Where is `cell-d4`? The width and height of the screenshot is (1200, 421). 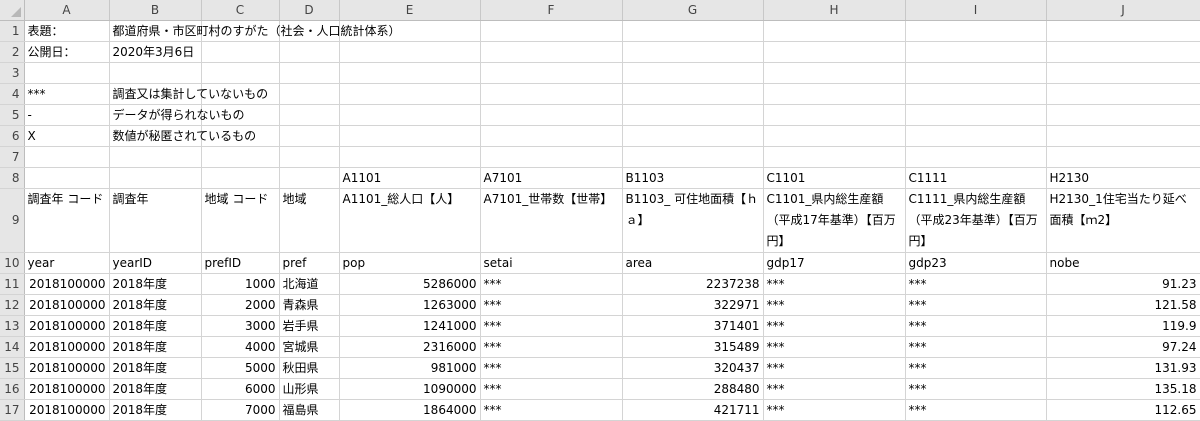
cell-d4 is located at coordinates (309, 94).